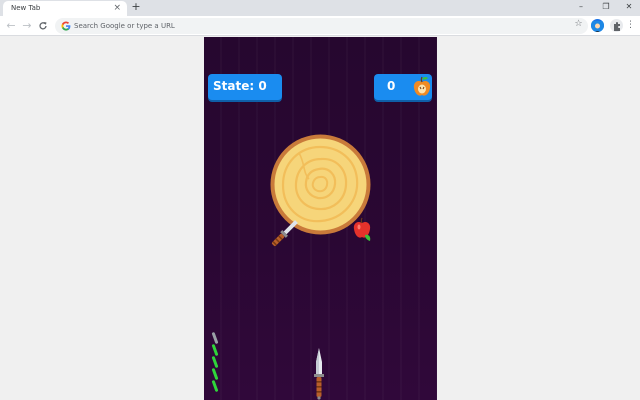 This screenshot has width=640, height=400. I want to click on knives-remaining-counter, so click(215, 362).